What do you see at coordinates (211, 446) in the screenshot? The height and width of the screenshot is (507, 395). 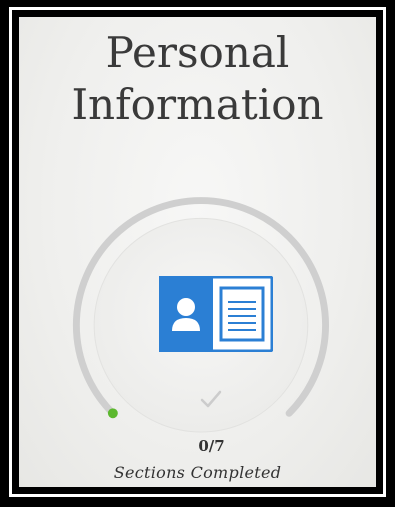 I see `progress-count: 0/7` at bounding box center [211, 446].